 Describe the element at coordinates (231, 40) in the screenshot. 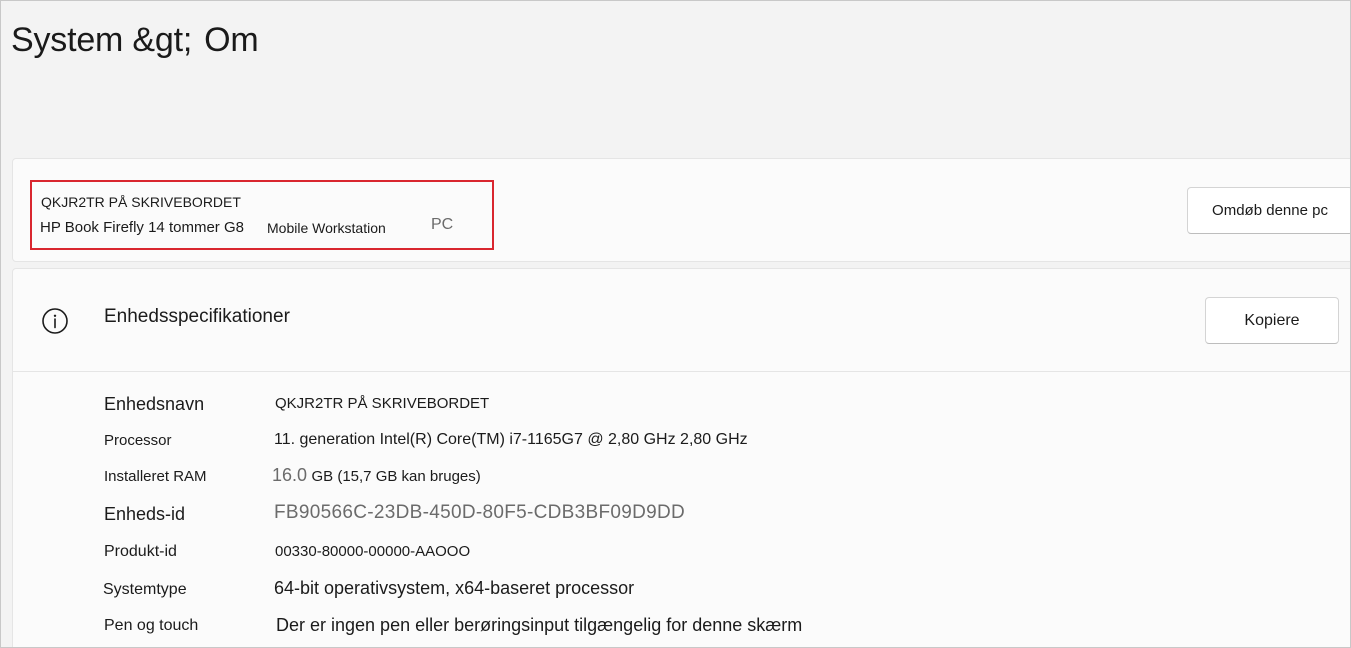

I see `breadcrumb-current: Om` at that location.